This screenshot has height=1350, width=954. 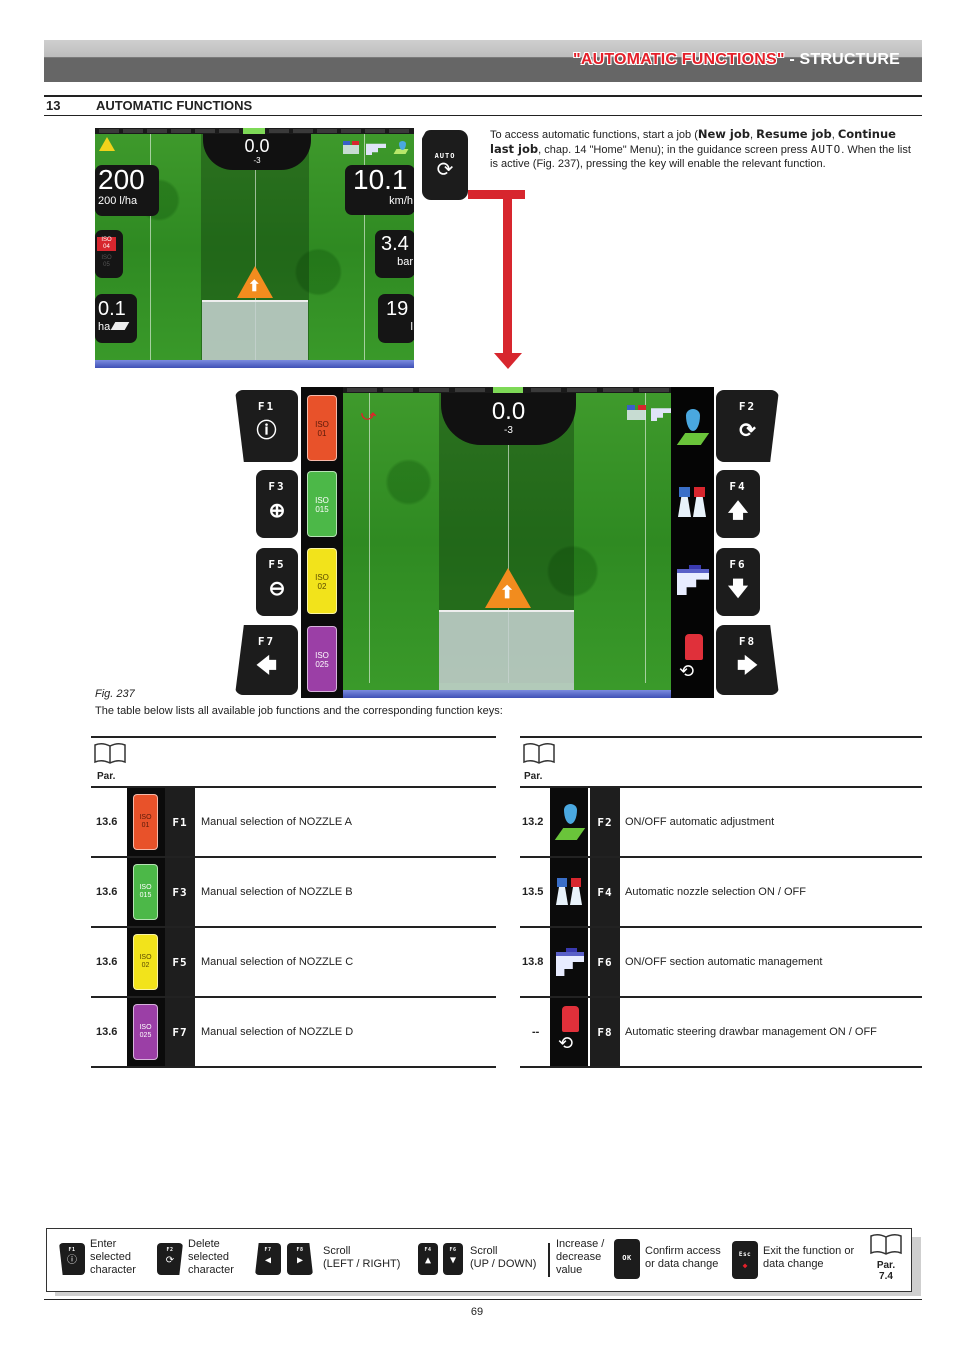 I want to click on info-icon: ⓘ, so click(x=72, y=1260).